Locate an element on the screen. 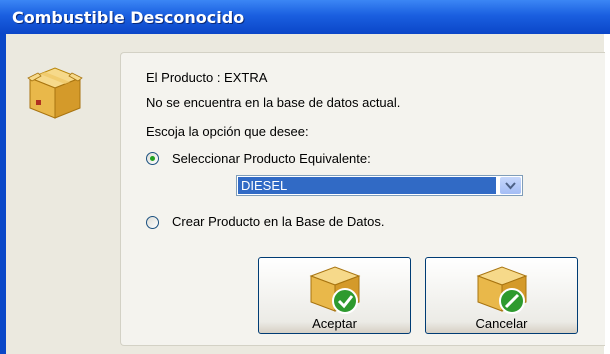  radio-selected-dot is located at coordinates (152, 158).